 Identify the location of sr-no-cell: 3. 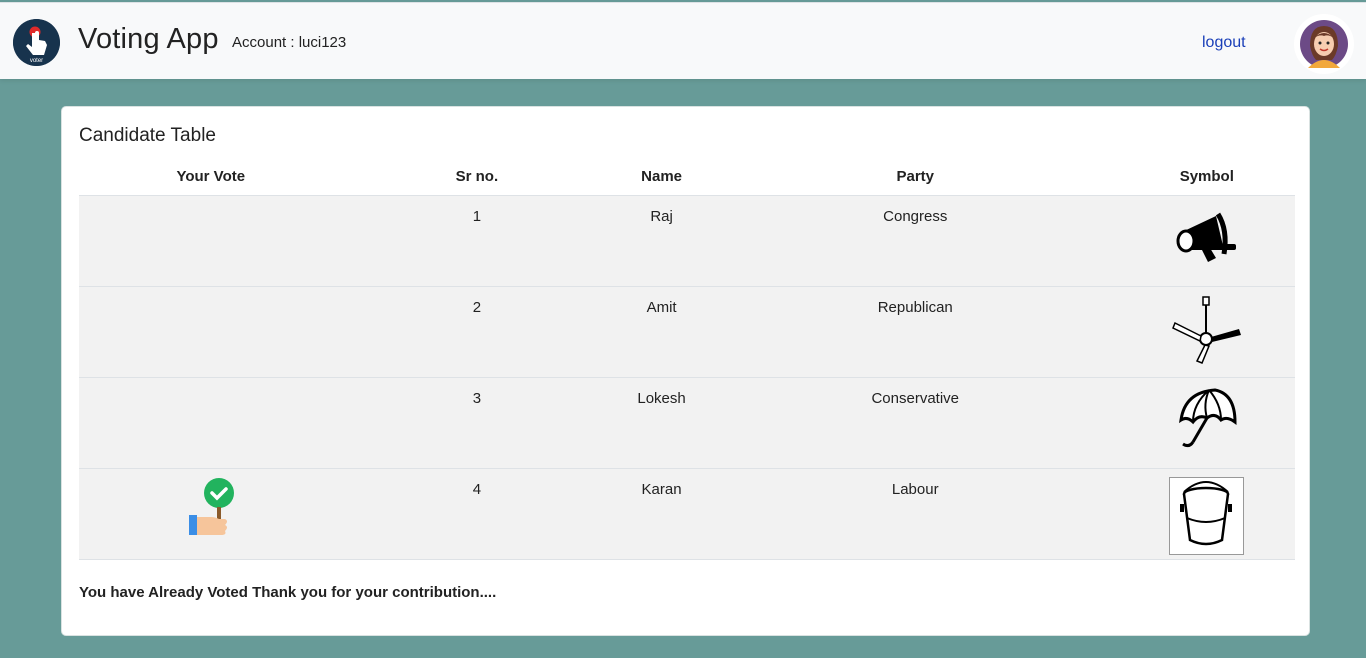
(477, 423).